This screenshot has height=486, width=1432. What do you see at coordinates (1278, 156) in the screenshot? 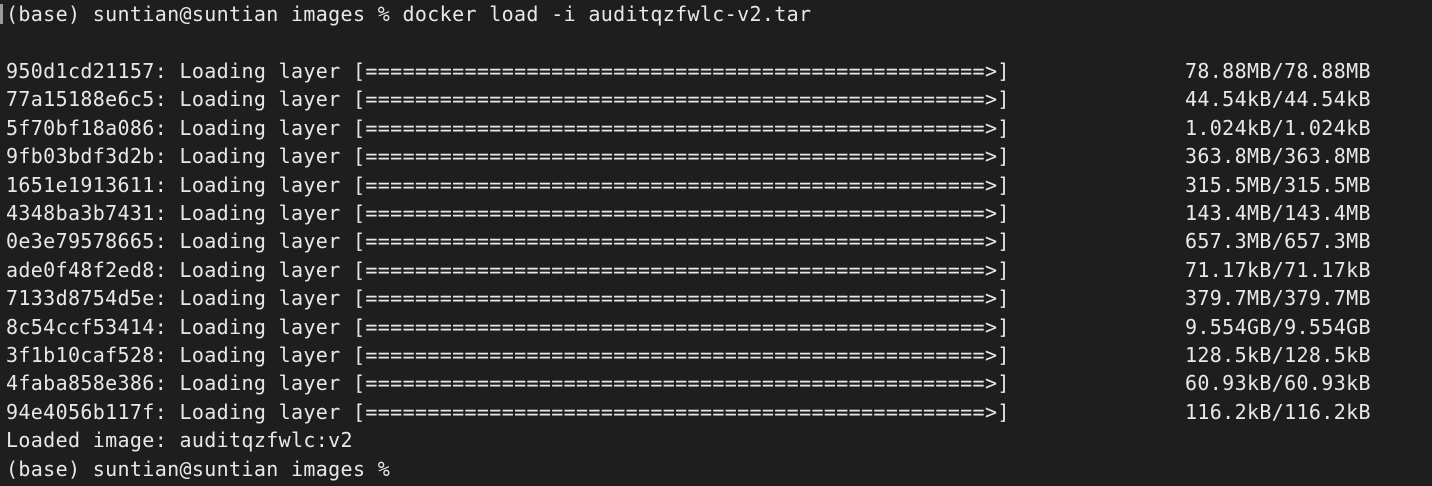
I see `layer-size: 363.8MB/363.8MB` at bounding box center [1278, 156].